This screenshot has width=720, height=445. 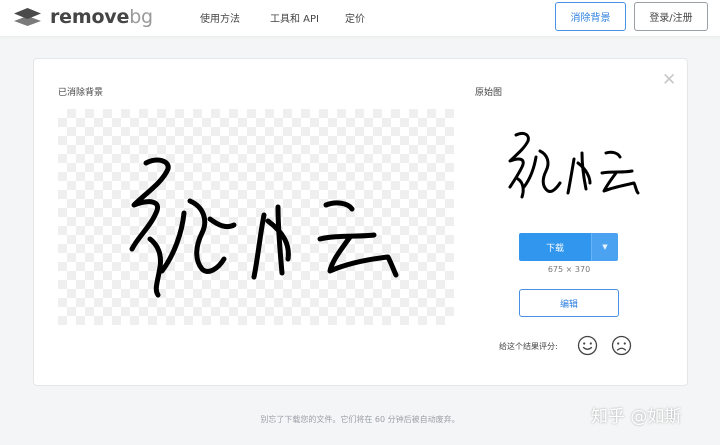 What do you see at coordinates (264, 227) in the screenshot?
I see `signature-image` at bounding box center [264, 227].